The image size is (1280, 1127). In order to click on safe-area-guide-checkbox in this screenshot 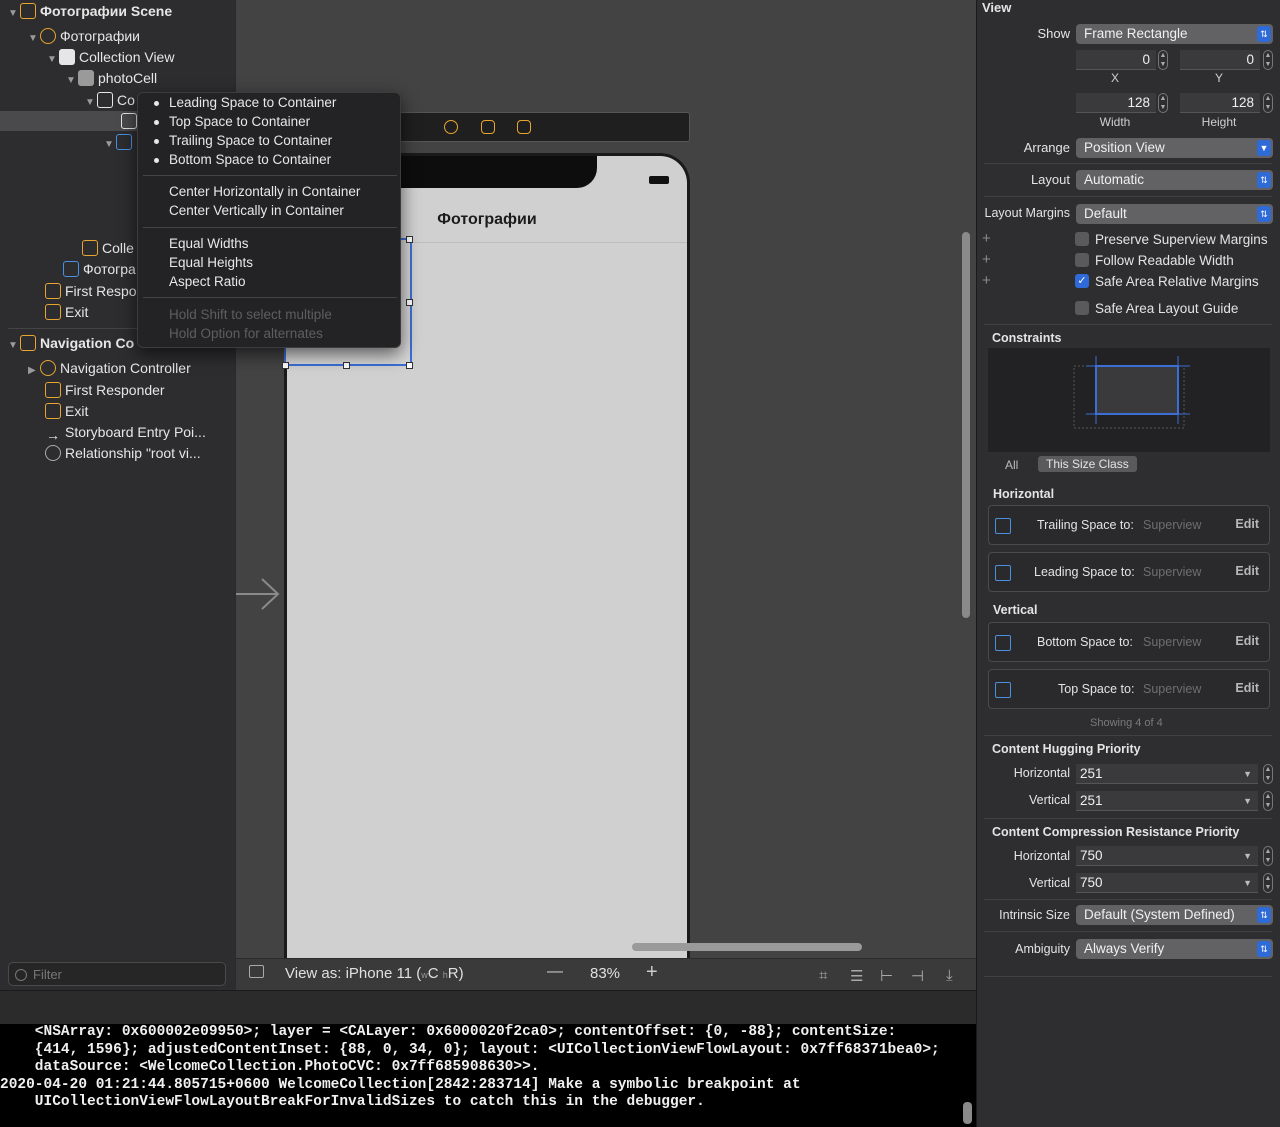, I will do `click(1082, 308)`.